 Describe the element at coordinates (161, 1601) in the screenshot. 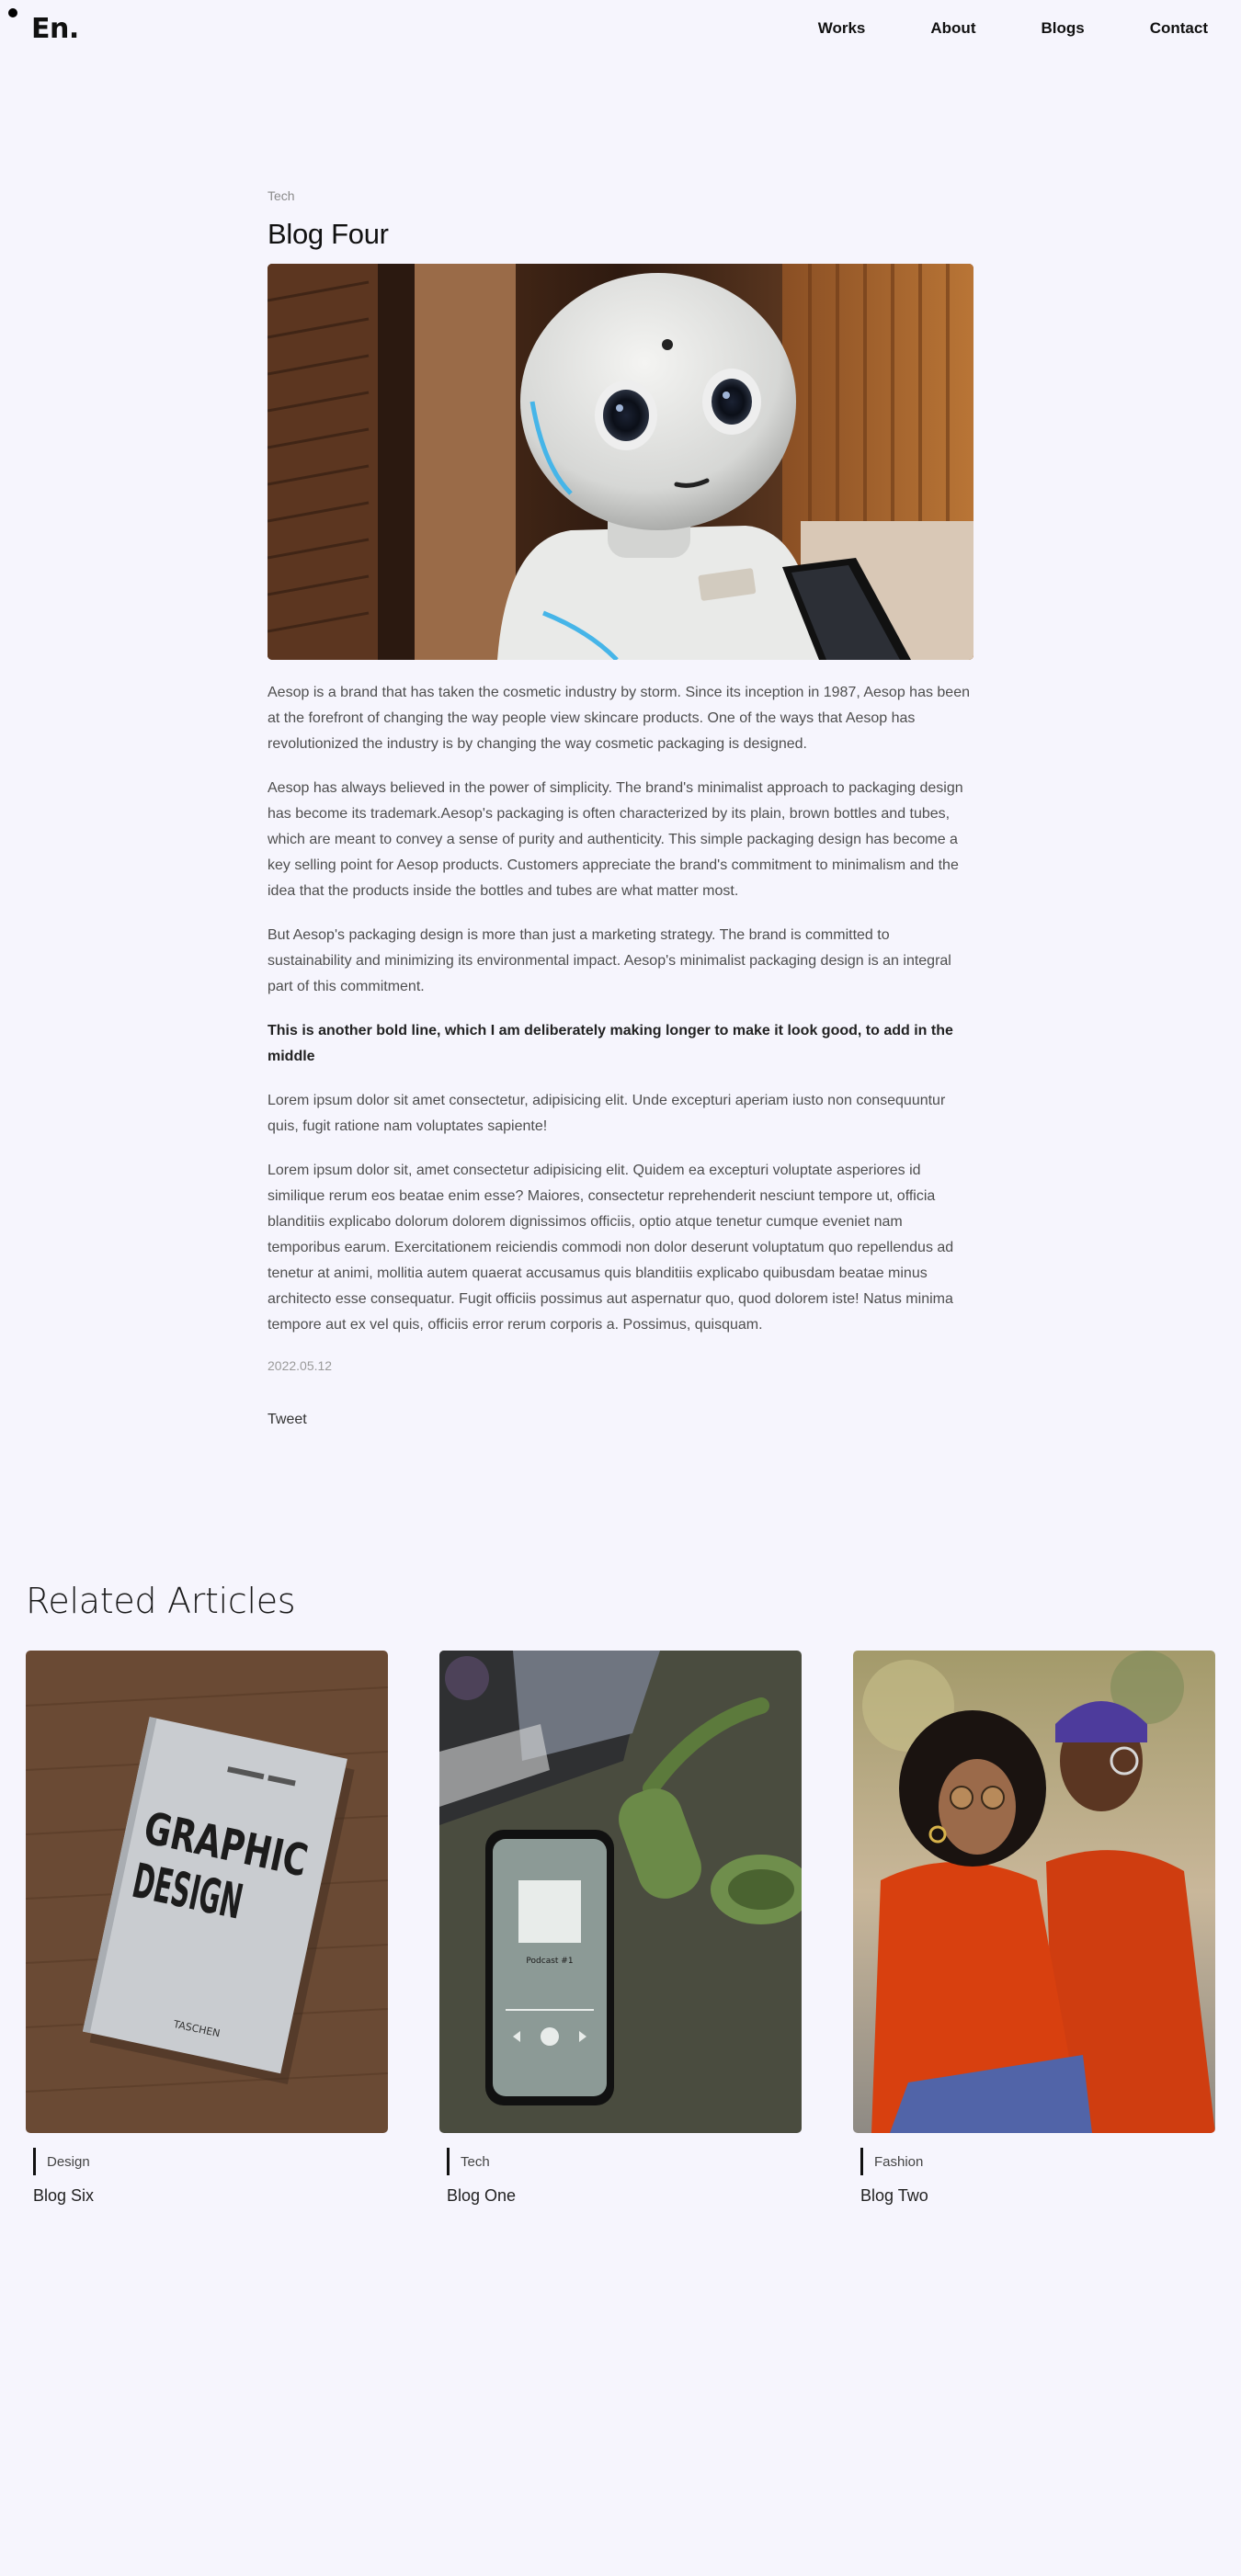

I see `related-articles-heading: Related Articles` at that location.